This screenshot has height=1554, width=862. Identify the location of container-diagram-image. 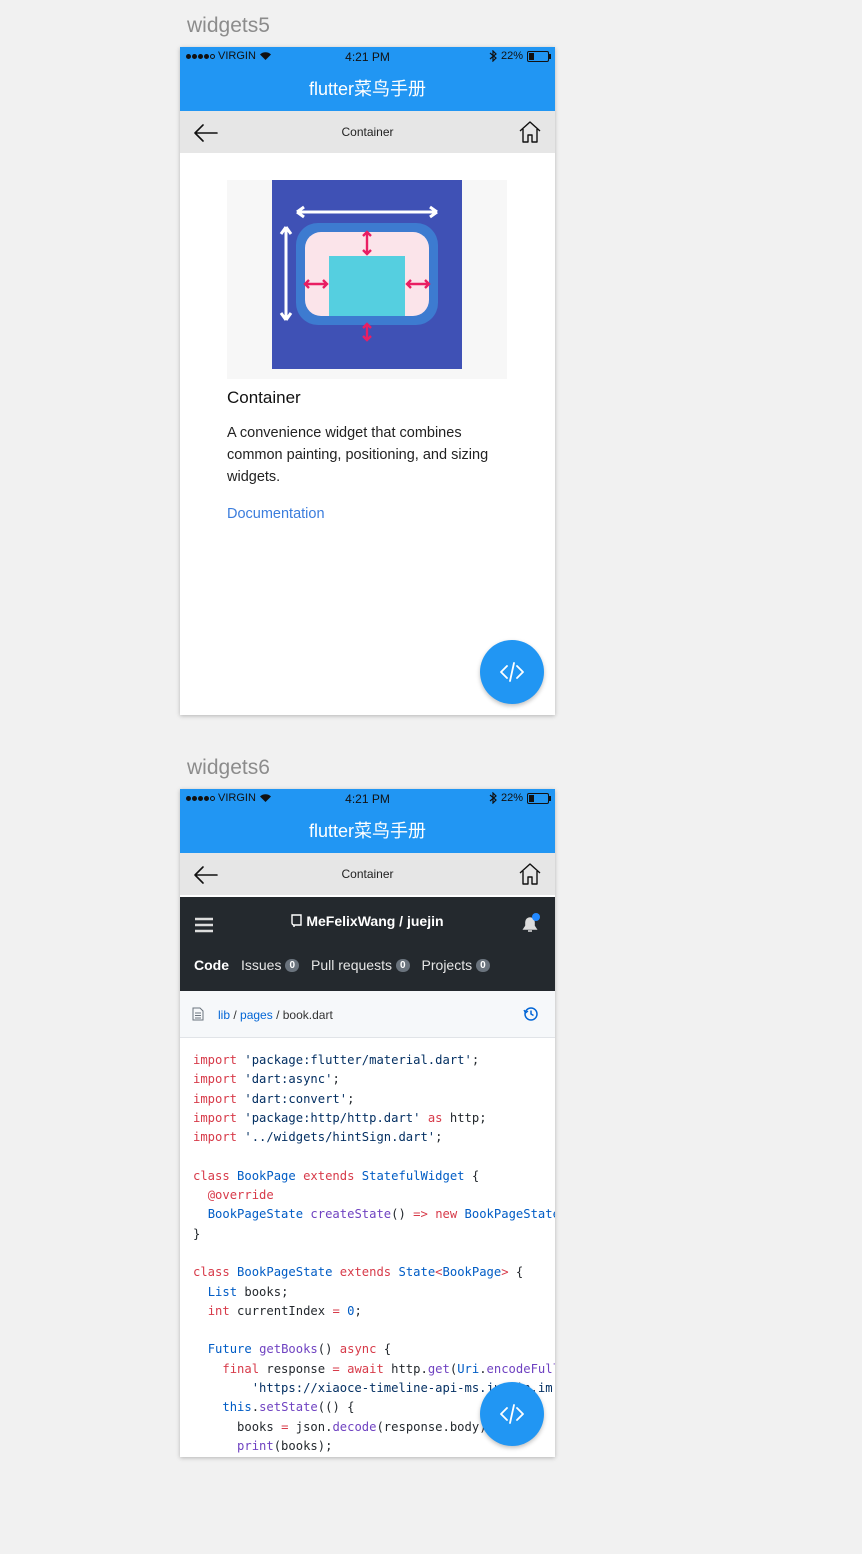
(367, 274).